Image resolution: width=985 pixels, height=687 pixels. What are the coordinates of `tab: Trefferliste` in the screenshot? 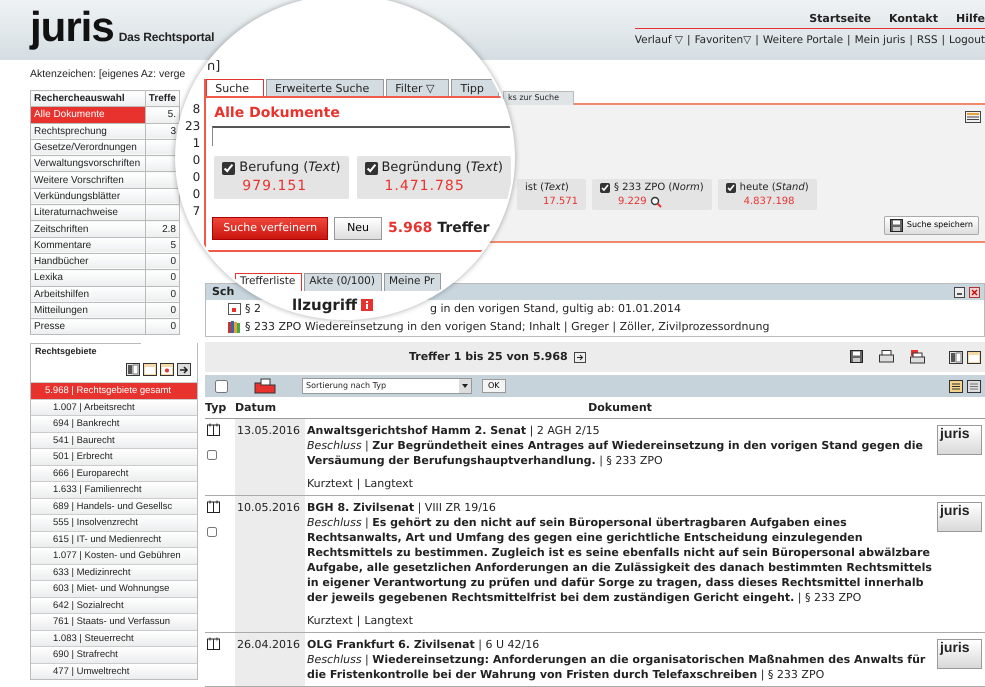 It's located at (268, 281).